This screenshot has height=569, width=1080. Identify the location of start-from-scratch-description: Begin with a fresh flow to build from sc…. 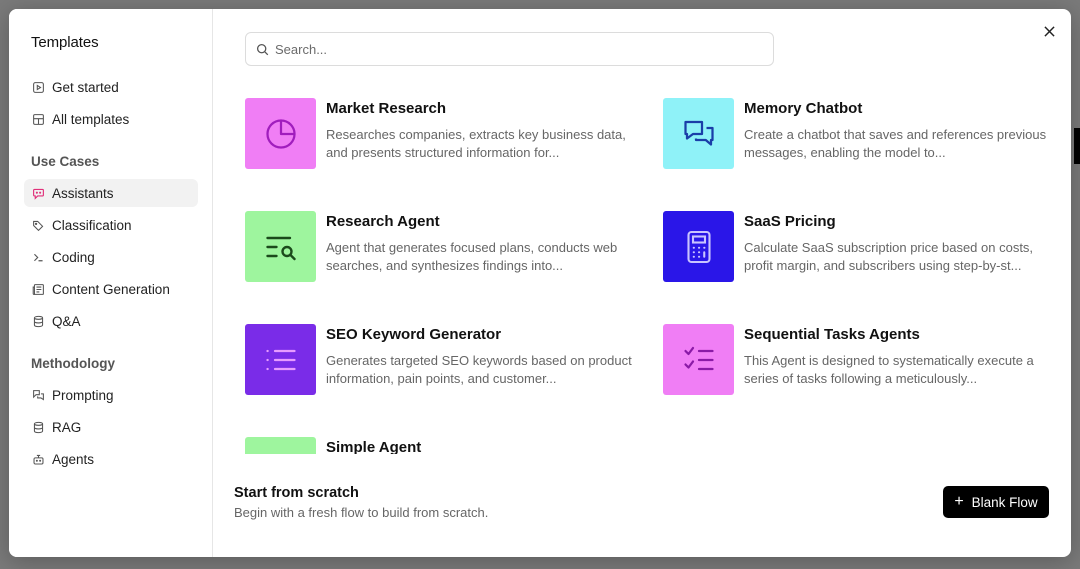
(361, 512).